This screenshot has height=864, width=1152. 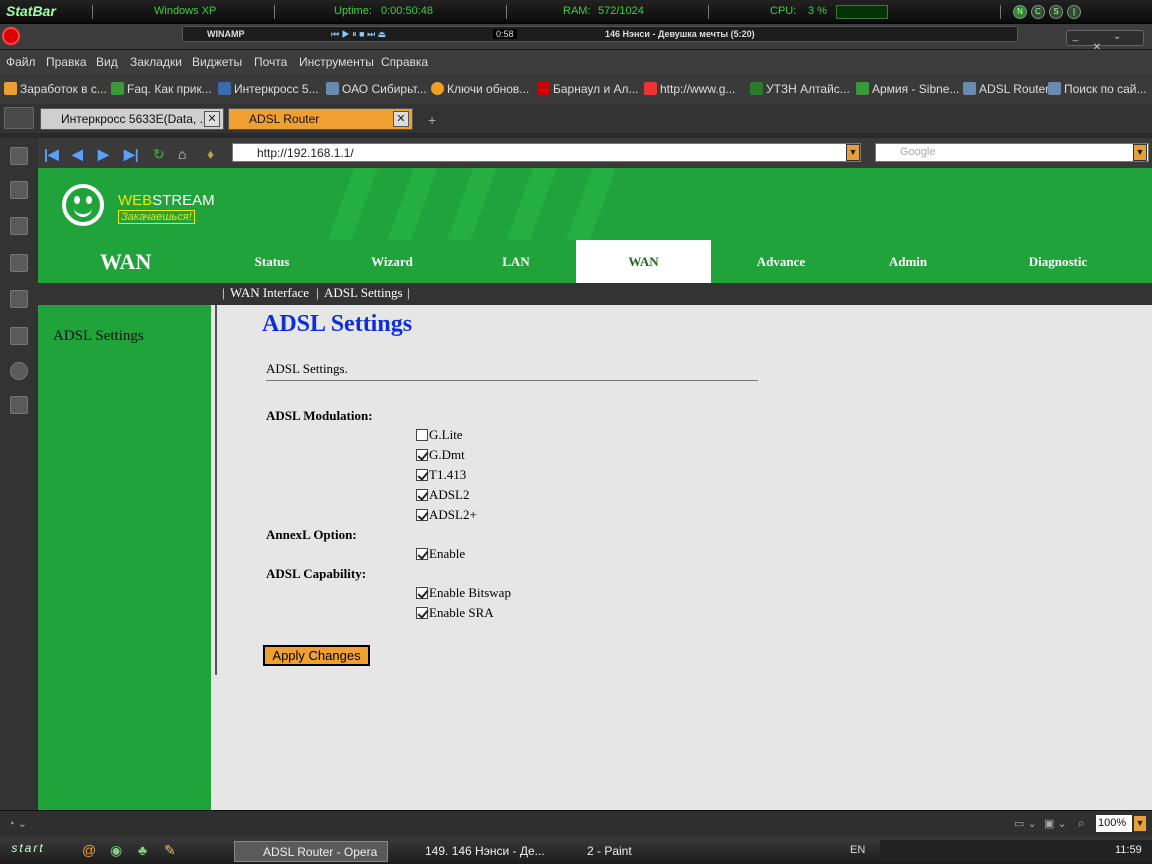 What do you see at coordinates (131, 154) in the screenshot?
I see `fast-forward-icon: ▶|` at bounding box center [131, 154].